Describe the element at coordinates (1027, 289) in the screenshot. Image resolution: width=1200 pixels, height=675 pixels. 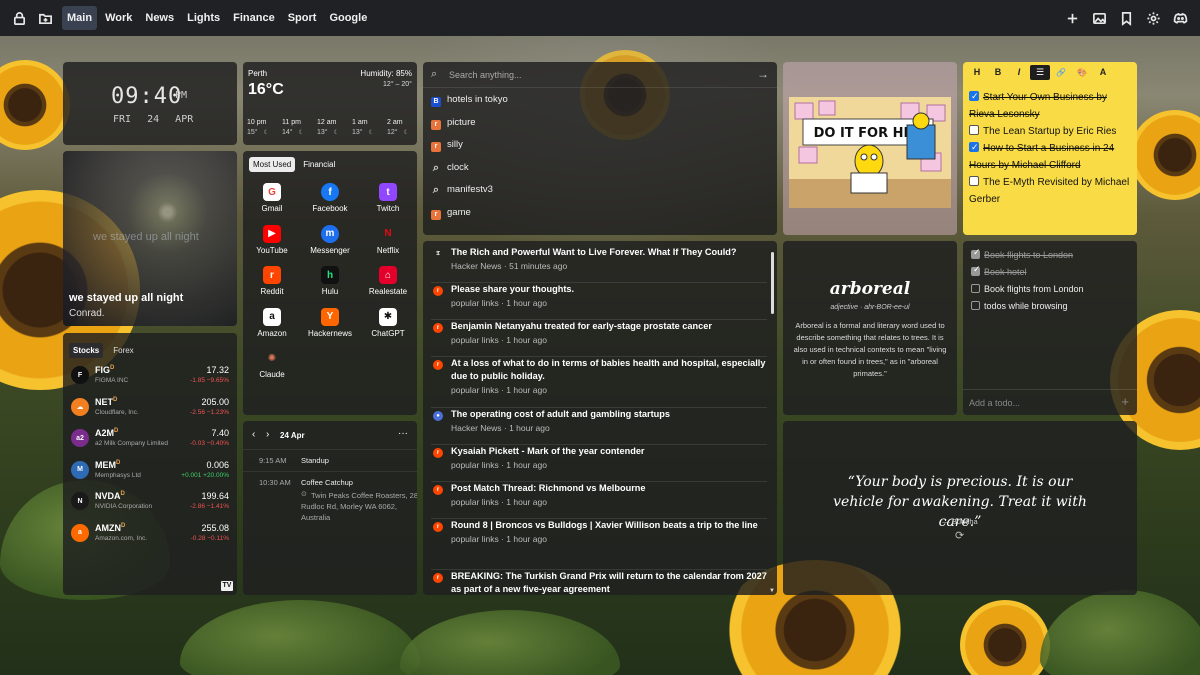
I see `todo-item: Book flights from London` at that location.